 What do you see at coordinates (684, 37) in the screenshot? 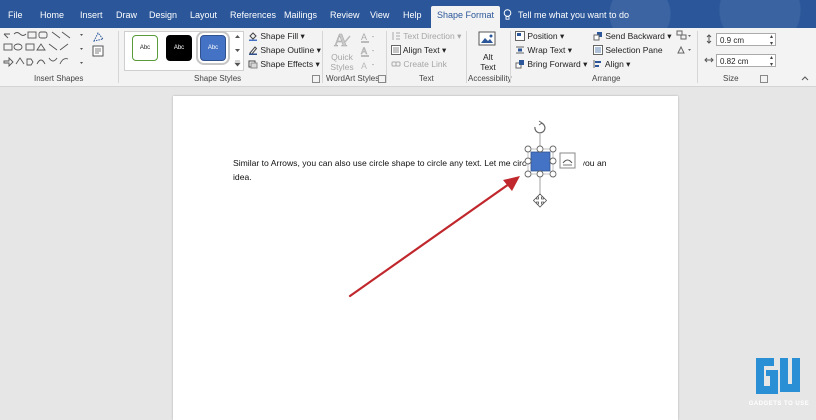
I see `group-objects-icon` at bounding box center [684, 37].